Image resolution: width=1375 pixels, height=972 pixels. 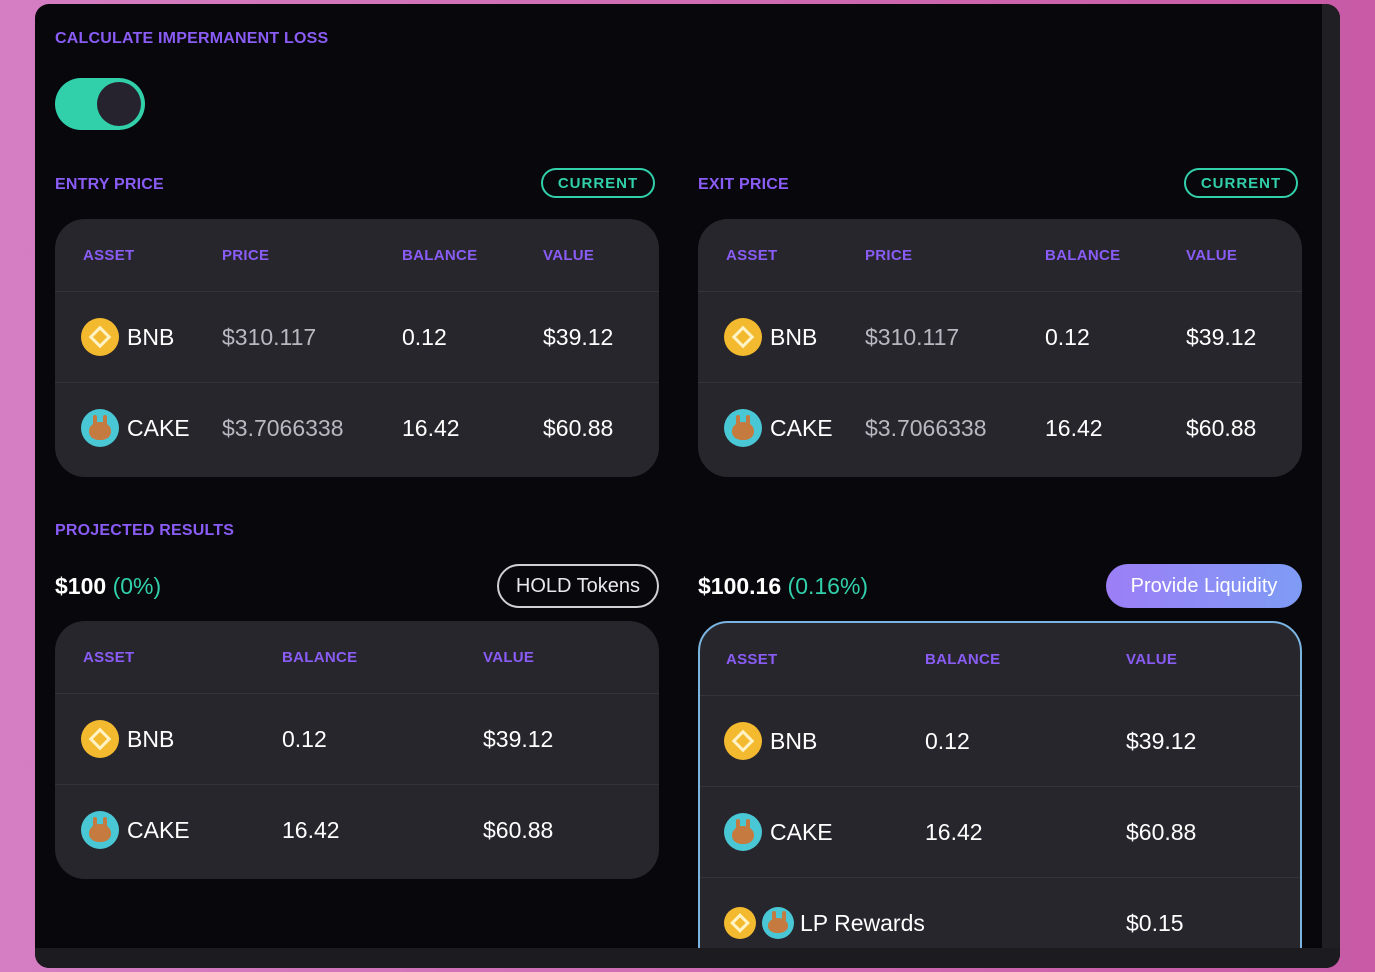 I want to click on projected-results-title: PROJECTED RESULTS, so click(x=145, y=530).